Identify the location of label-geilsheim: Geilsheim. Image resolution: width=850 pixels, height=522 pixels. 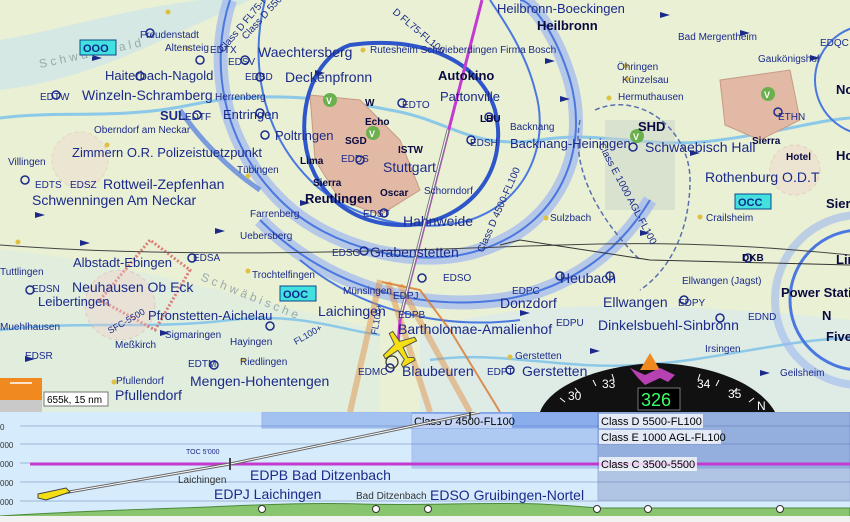
(802, 373).